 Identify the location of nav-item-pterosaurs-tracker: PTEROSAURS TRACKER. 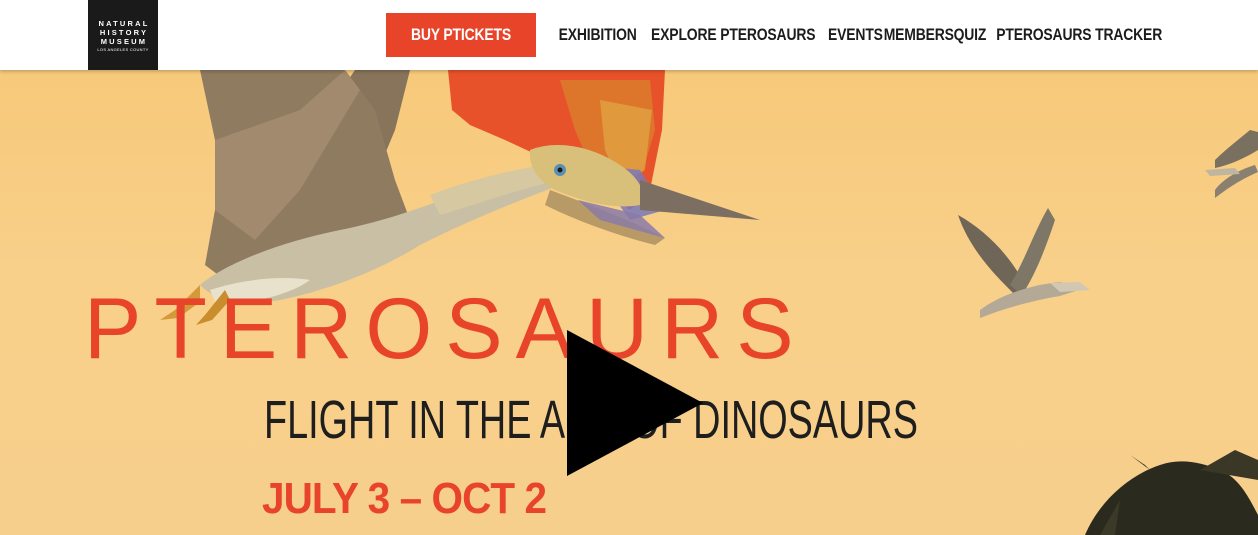
(1079, 35).